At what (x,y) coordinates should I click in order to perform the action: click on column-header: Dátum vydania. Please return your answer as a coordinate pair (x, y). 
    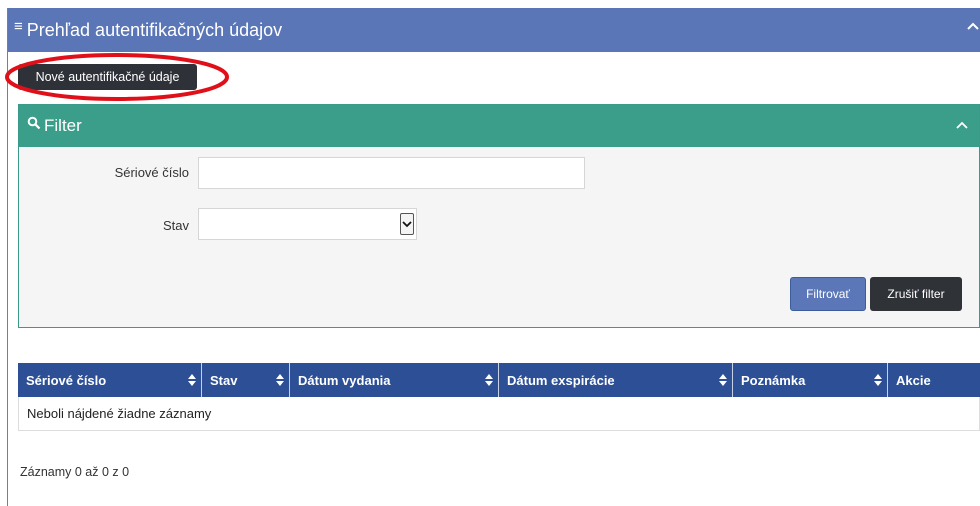
    Looking at the image, I should click on (394, 380).